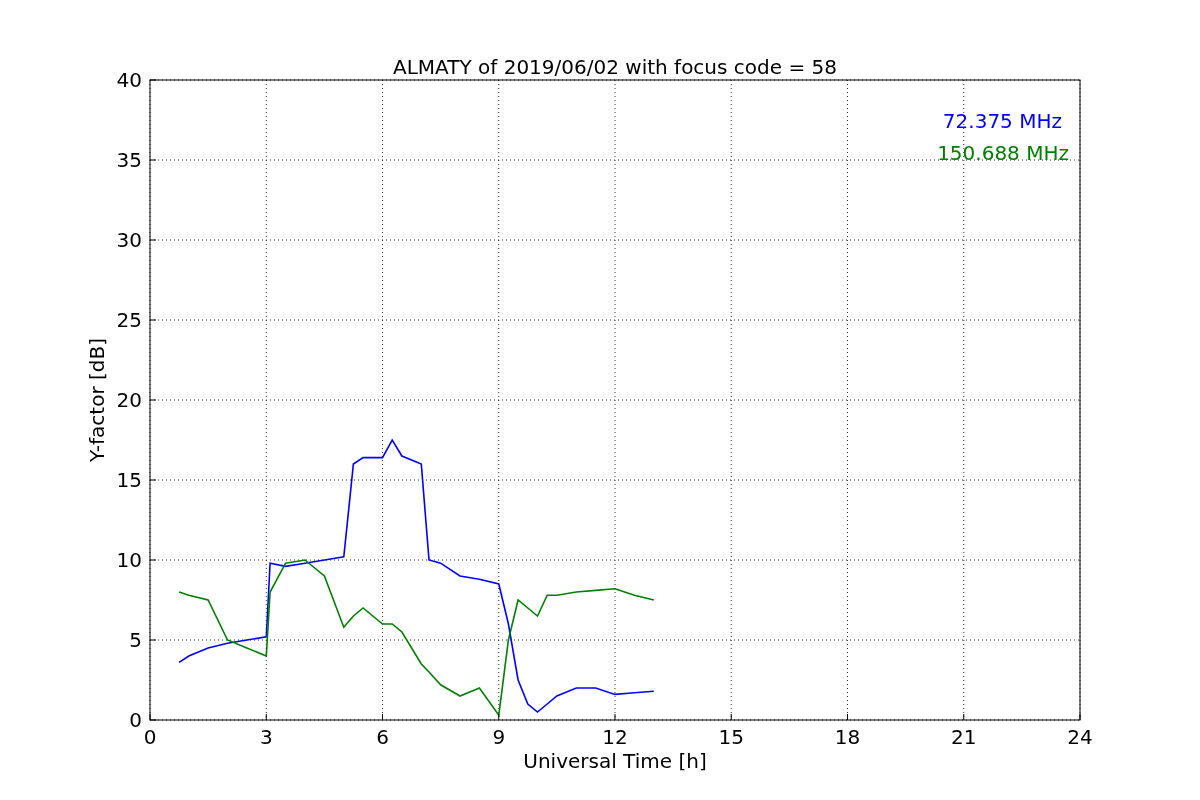 This screenshot has width=1200, height=800. I want to click on x-tick-label: 18, so click(847, 737).